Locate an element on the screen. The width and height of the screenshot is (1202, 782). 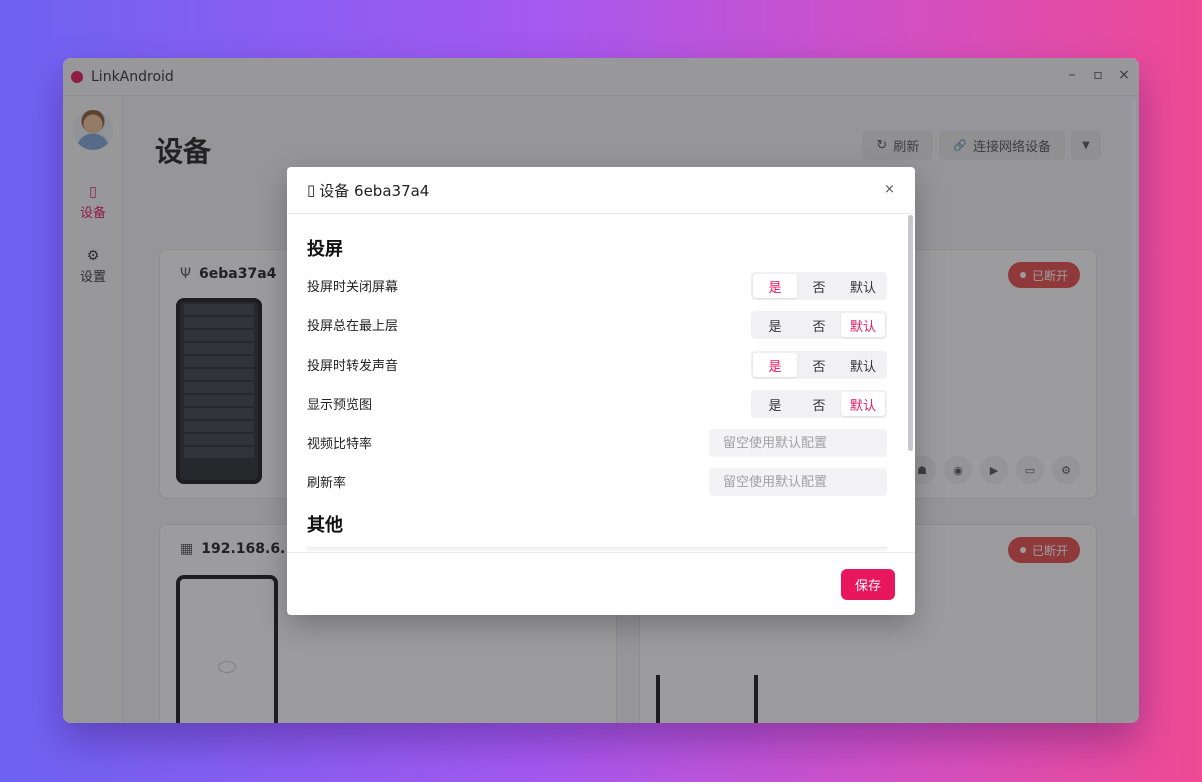
section-title-other: 其他 is located at coordinates (325, 525).